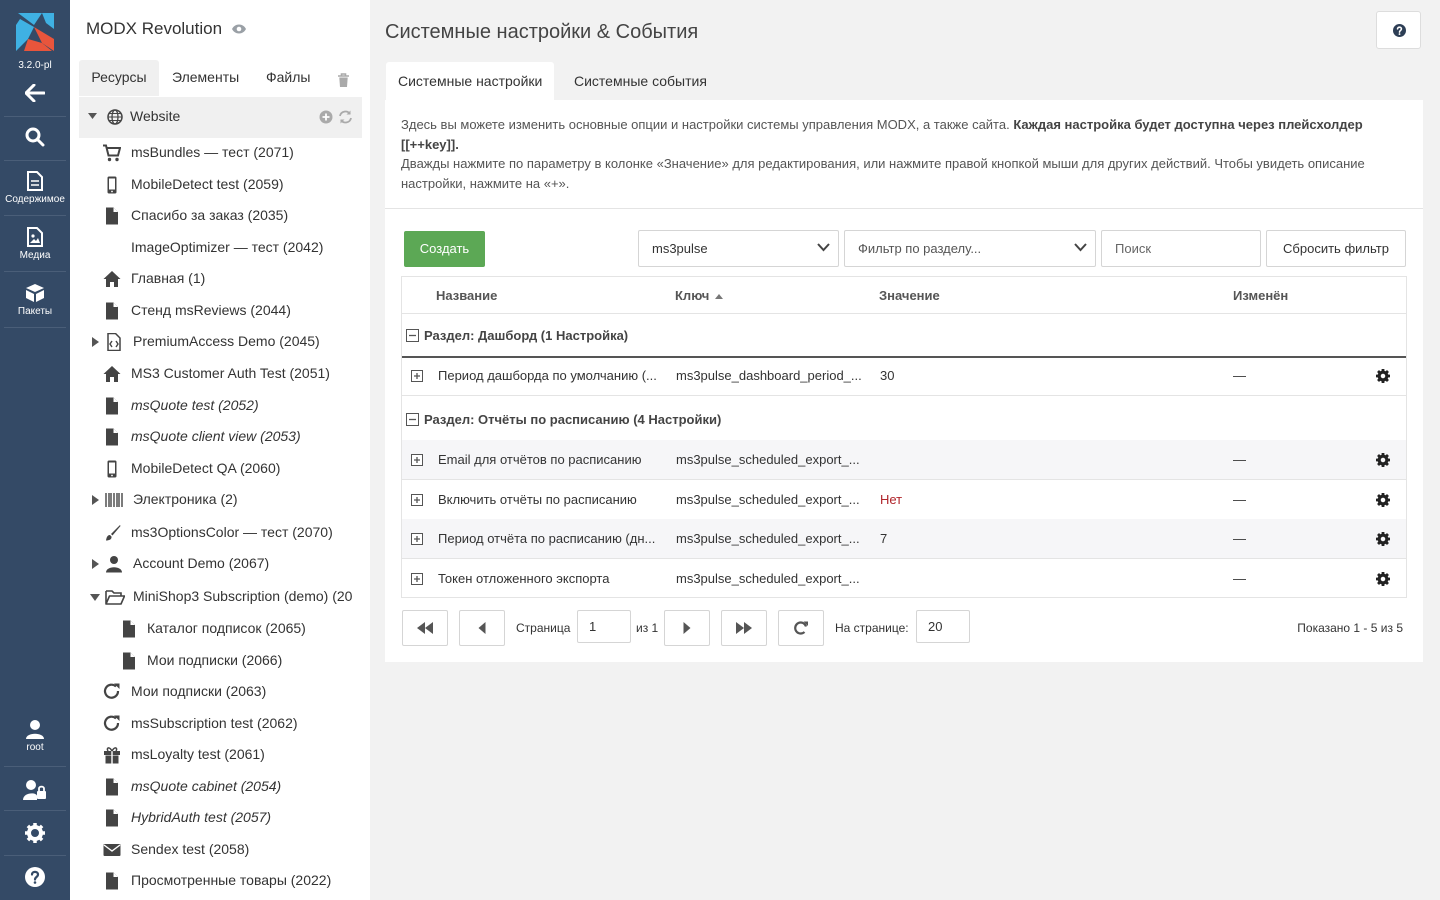  I want to click on tree-item: HybridAuth test (2057), so click(220, 818).